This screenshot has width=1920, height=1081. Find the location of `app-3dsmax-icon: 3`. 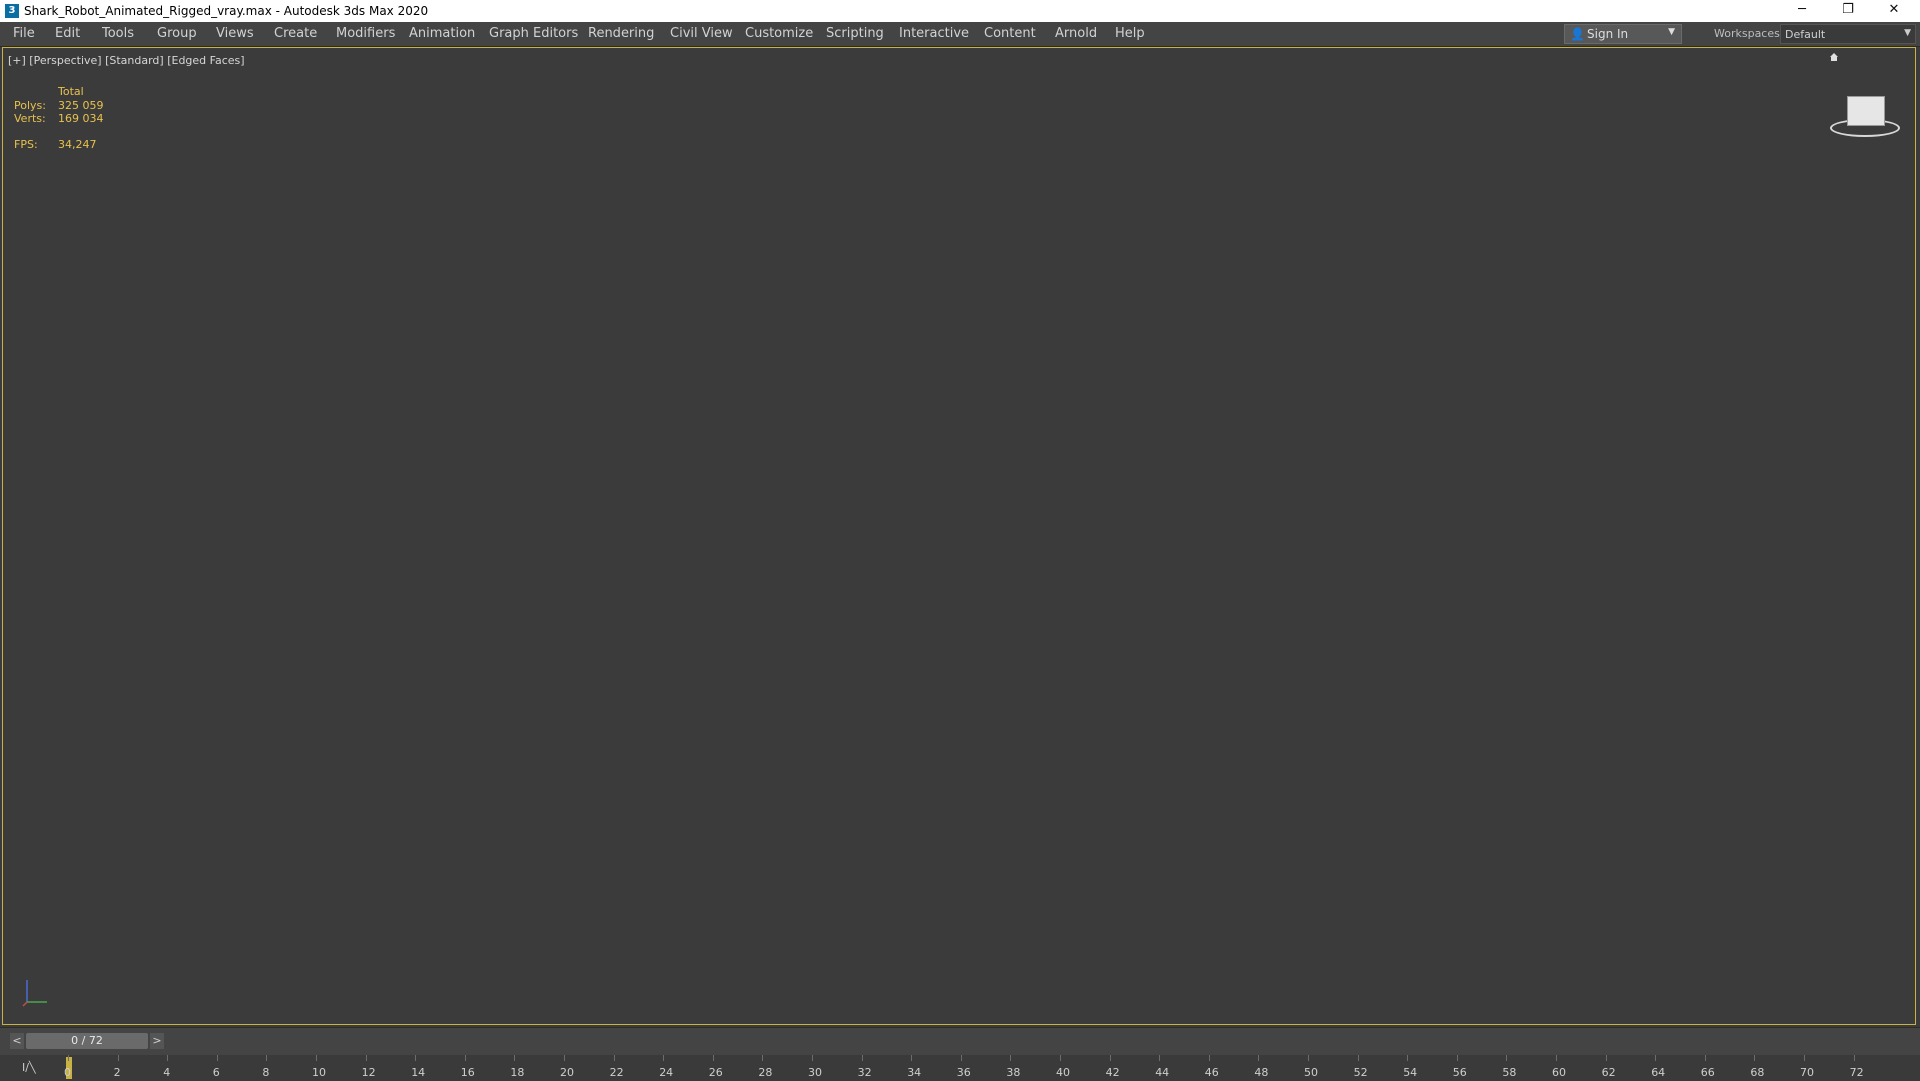

app-3dsmax-icon: 3 is located at coordinates (12, 11).